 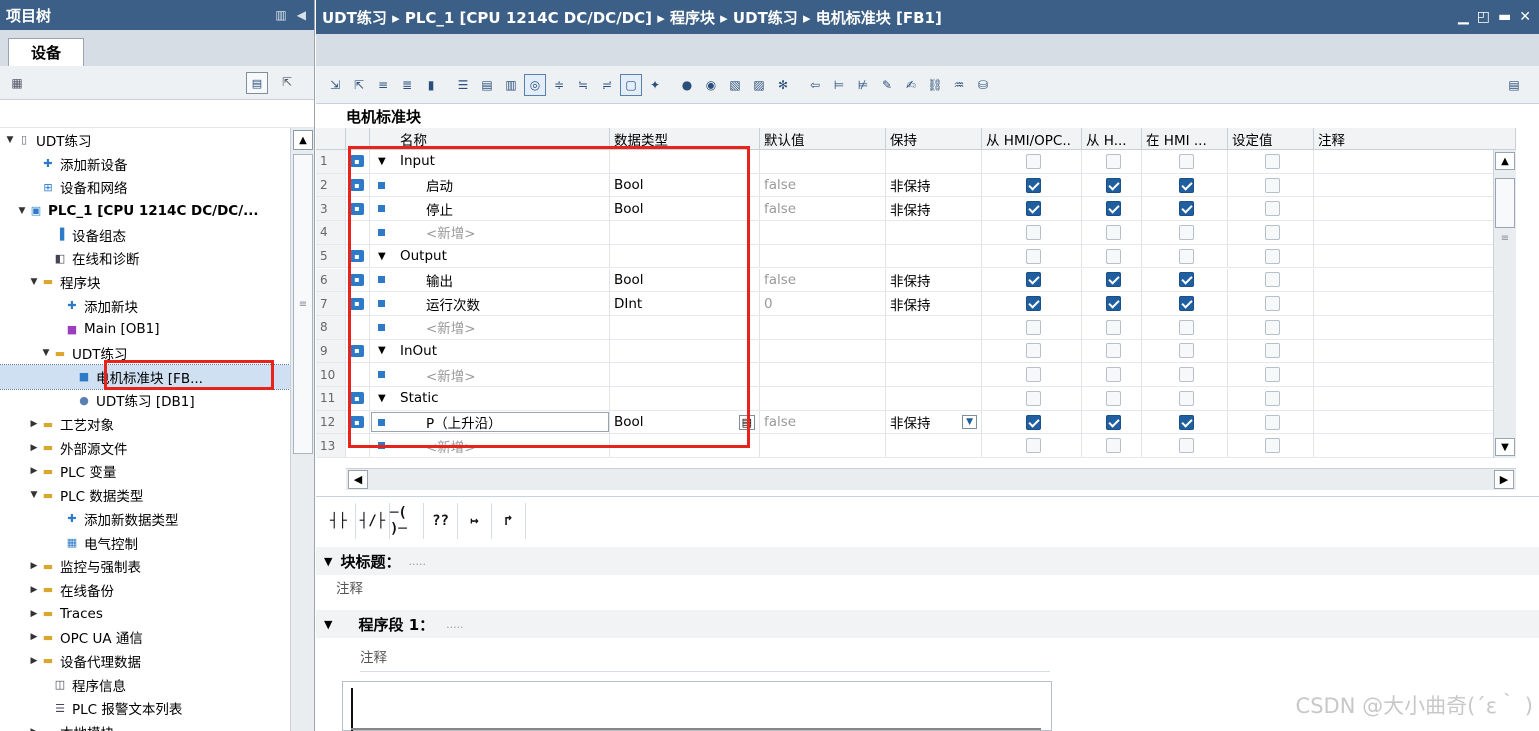 I want to click on tree-item: ▼ ▬ PLC 数据类型, so click(x=145, y=495).